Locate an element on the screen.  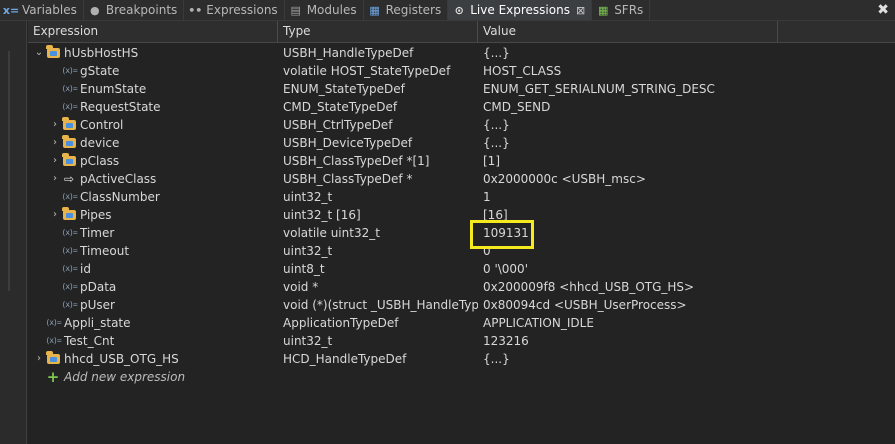
expression-name: Control is located at coordinates (102, 125).